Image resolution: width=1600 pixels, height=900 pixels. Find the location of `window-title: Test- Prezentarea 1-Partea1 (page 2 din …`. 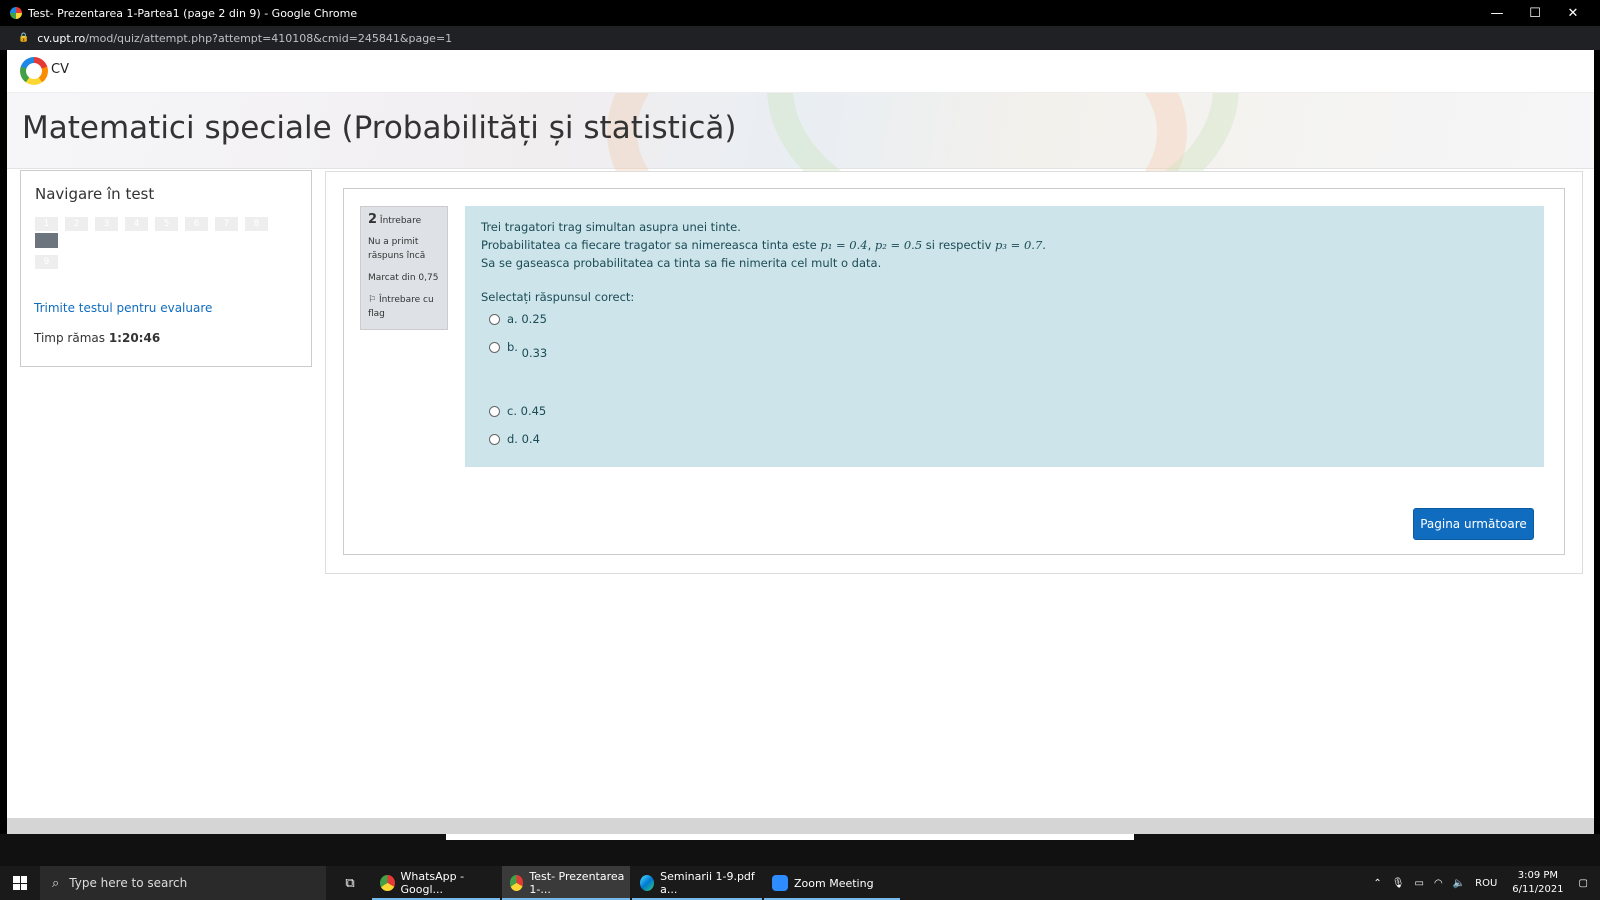

window-title: Test- Prezentarea 1-Partea1 (page 2 din … is located at coordinates (193, 13).